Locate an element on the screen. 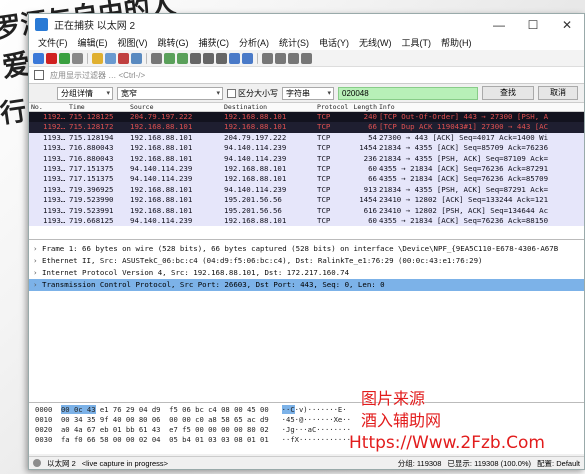 Image resolution: width=585 pixels, height=474 pixels. display-filter-bar: 应用显示过滤器 … <Ctrl-/> is located at coordinates (306, 75).